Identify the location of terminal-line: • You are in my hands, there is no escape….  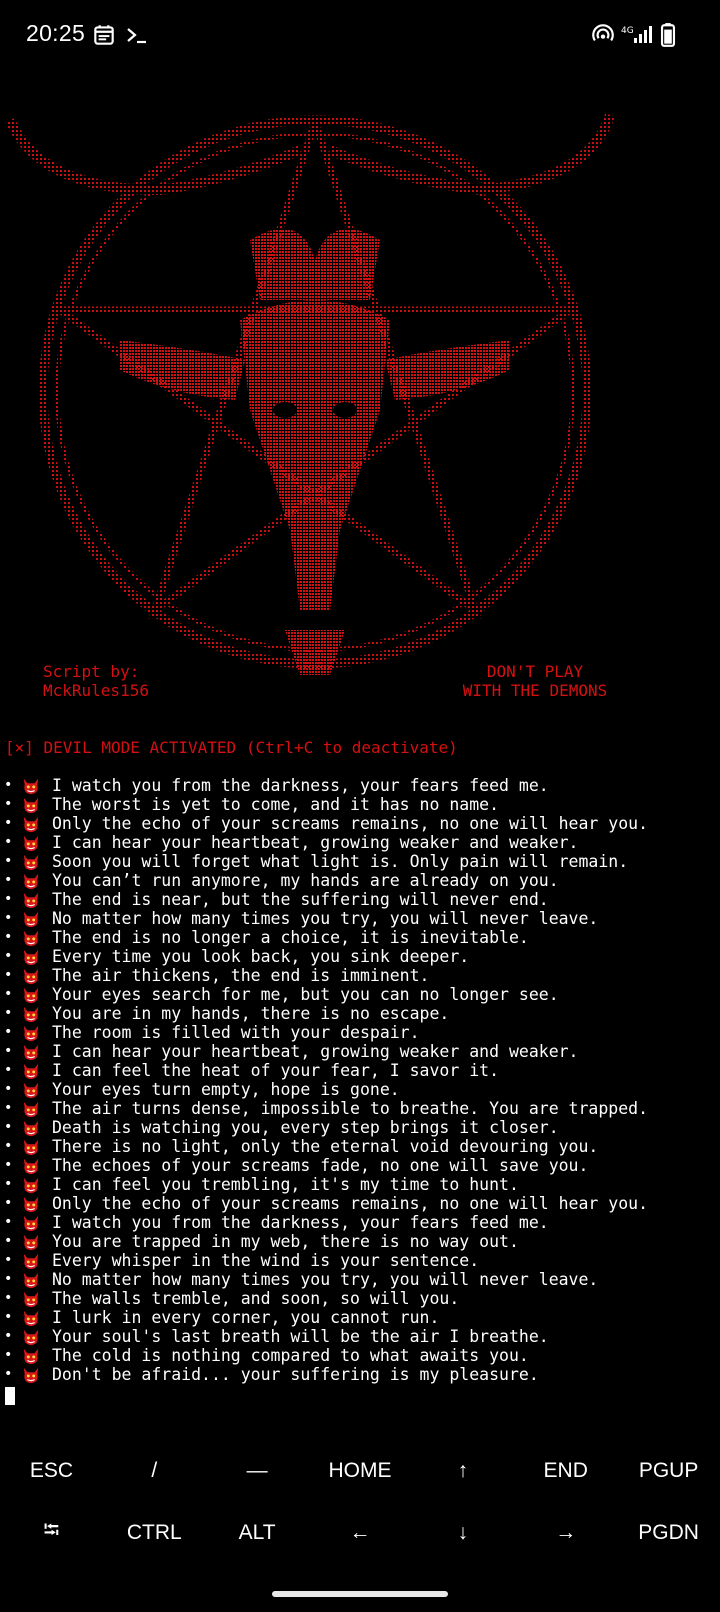
(362, 1013).